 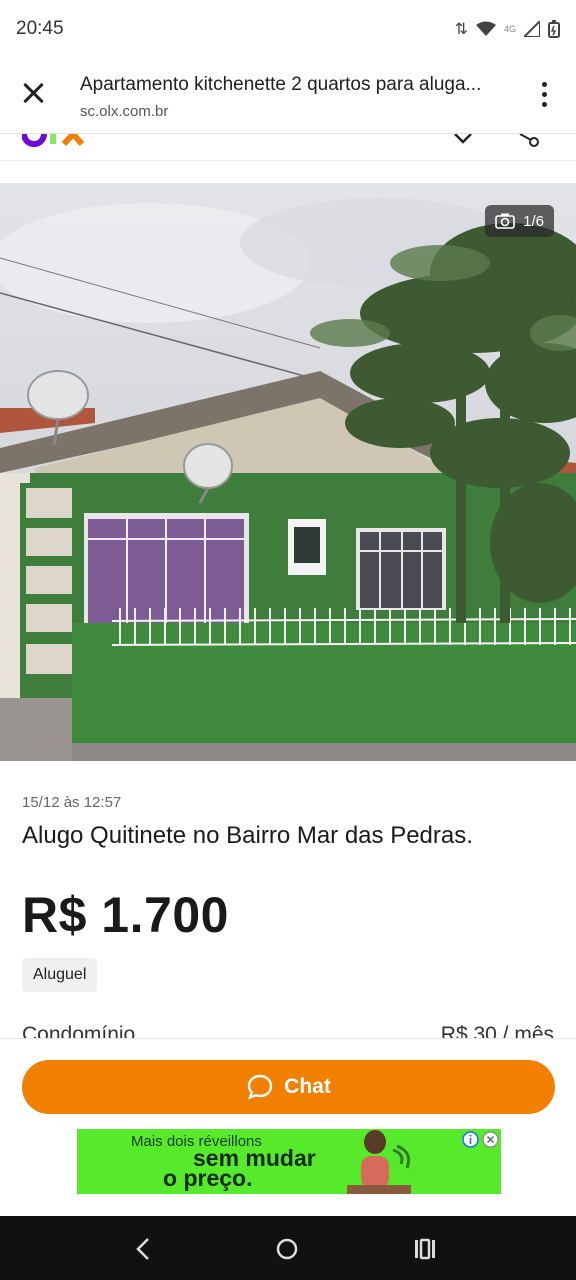 What do you see at coordinates (554, 29) in the screenshot?
I see `battery-icon` at bounding box center [554, 29].